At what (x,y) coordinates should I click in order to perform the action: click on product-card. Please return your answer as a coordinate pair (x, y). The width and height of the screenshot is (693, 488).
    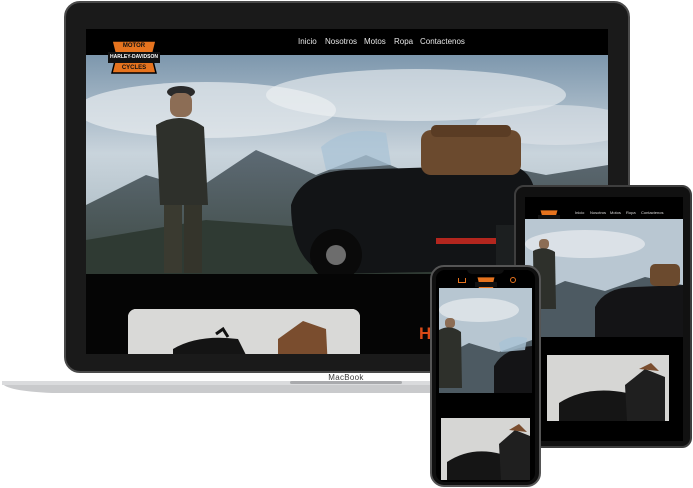
    Looking at the image, I should click on (244, 331).